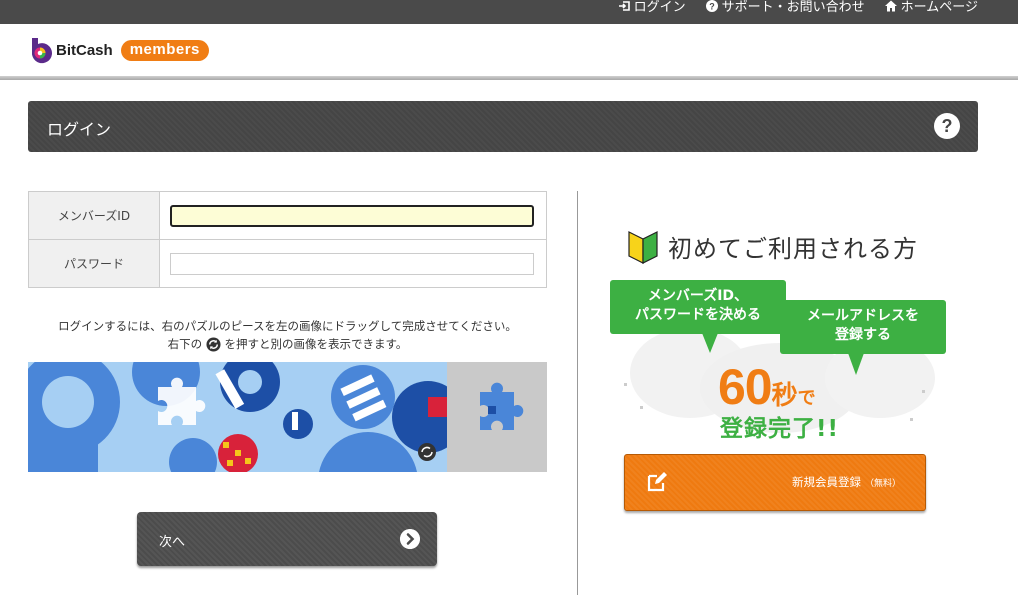 The height and width of the screenshot is (595, 1018). I want to click on help-button: ?, so click(947, 126).